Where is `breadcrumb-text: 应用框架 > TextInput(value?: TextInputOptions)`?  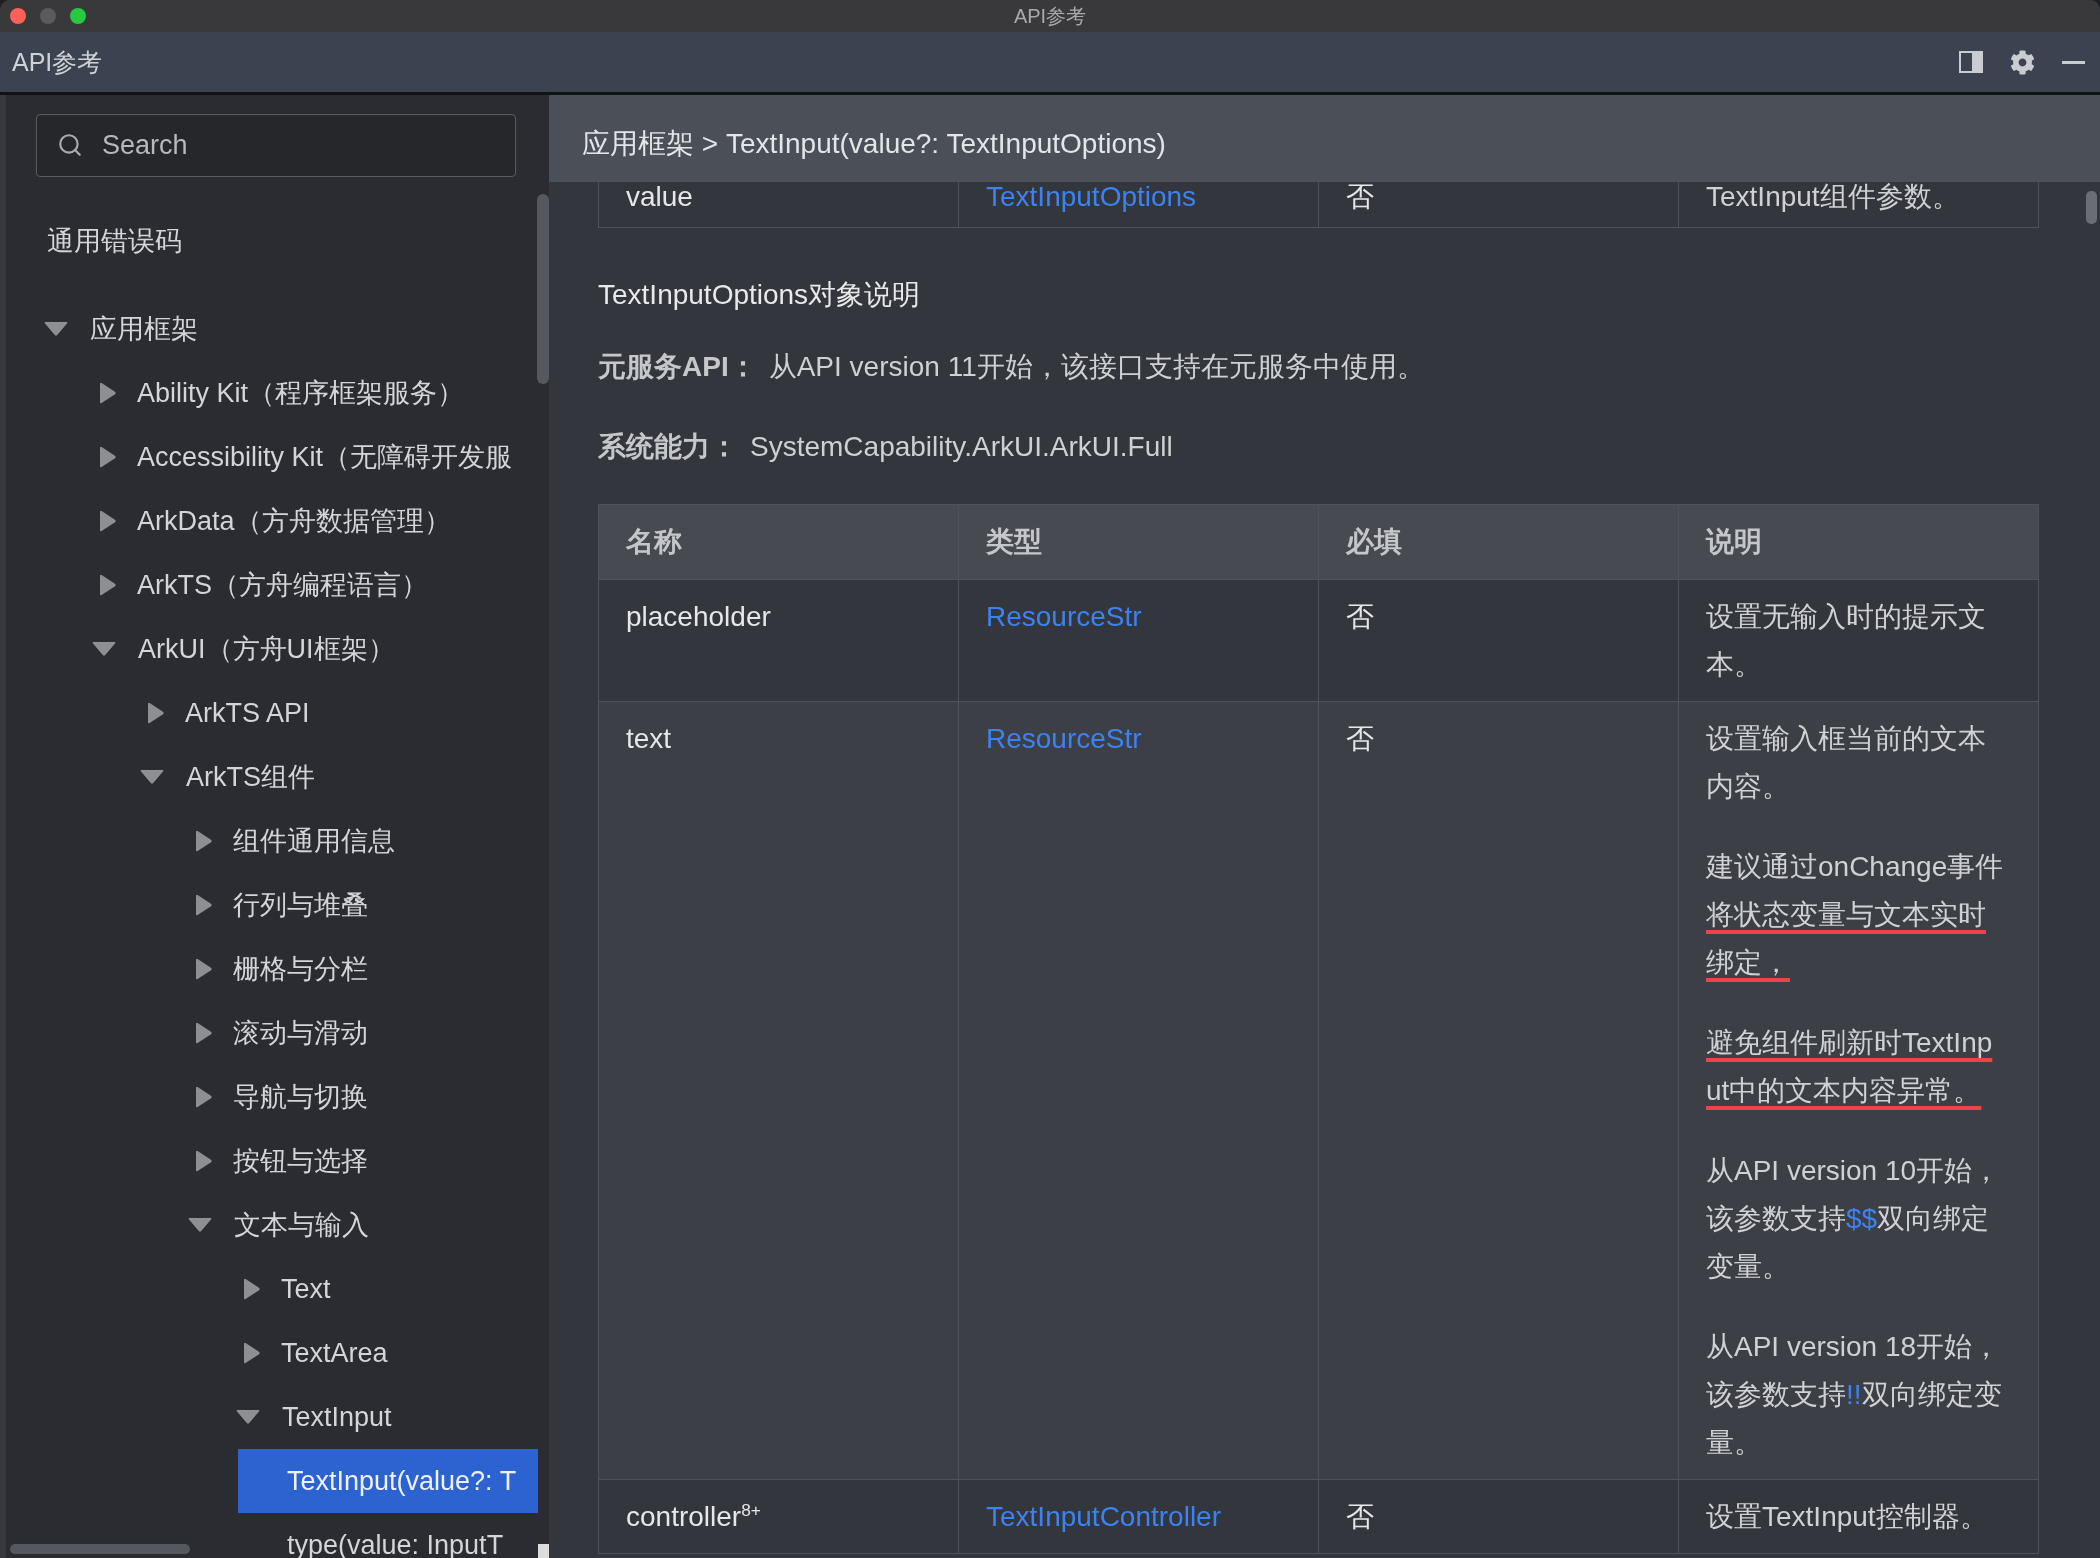
breadcrumb-text: 应用框架 > TextInput(value?: TextInputOptions) is located at coordinates (874, 143).